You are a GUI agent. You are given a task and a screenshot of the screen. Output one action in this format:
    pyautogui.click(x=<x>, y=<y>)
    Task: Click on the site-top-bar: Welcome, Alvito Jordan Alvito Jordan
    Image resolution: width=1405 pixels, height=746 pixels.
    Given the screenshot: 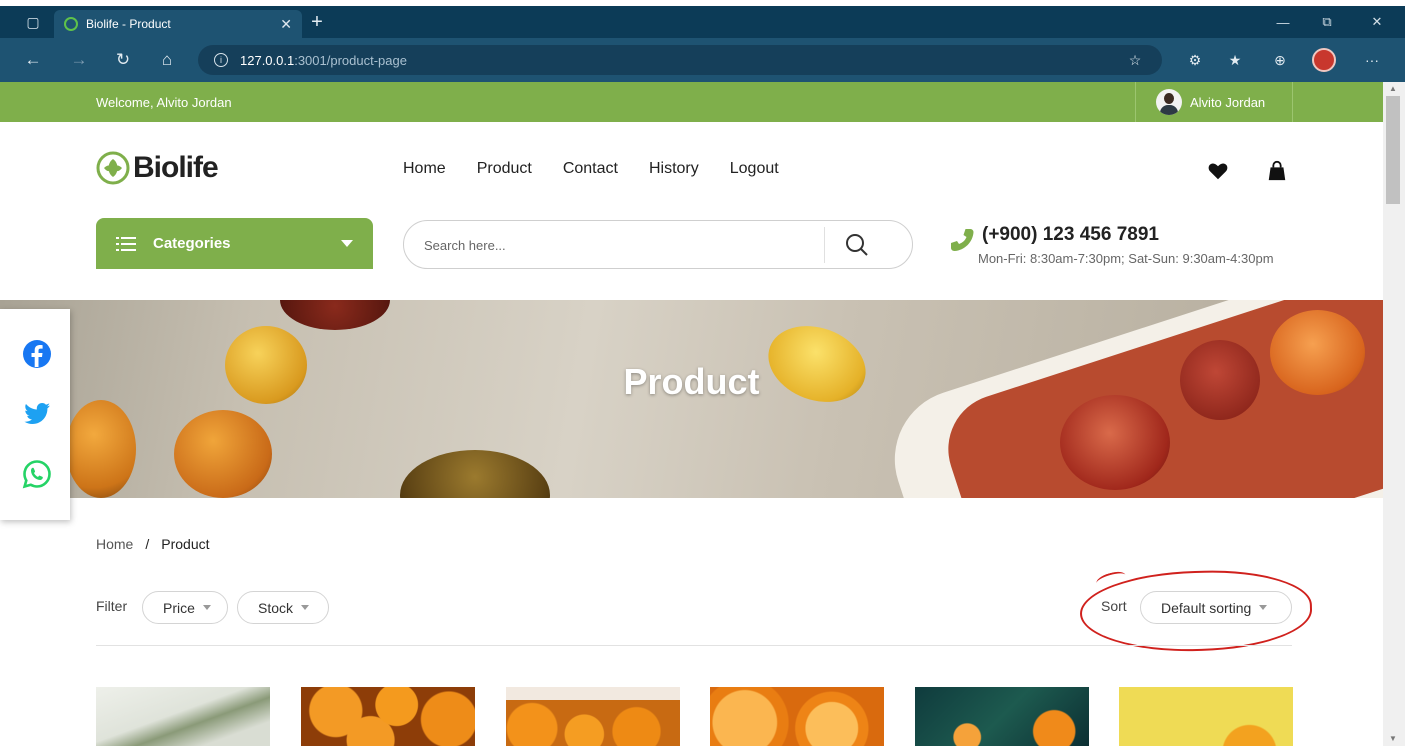 What is the action you would take?
    pyautogui.click(x=691, y=102)
    